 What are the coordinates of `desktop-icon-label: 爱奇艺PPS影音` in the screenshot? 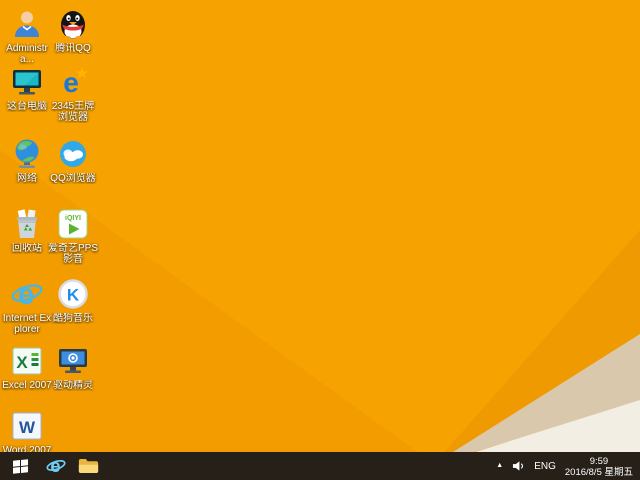 It's located at (72, 254).